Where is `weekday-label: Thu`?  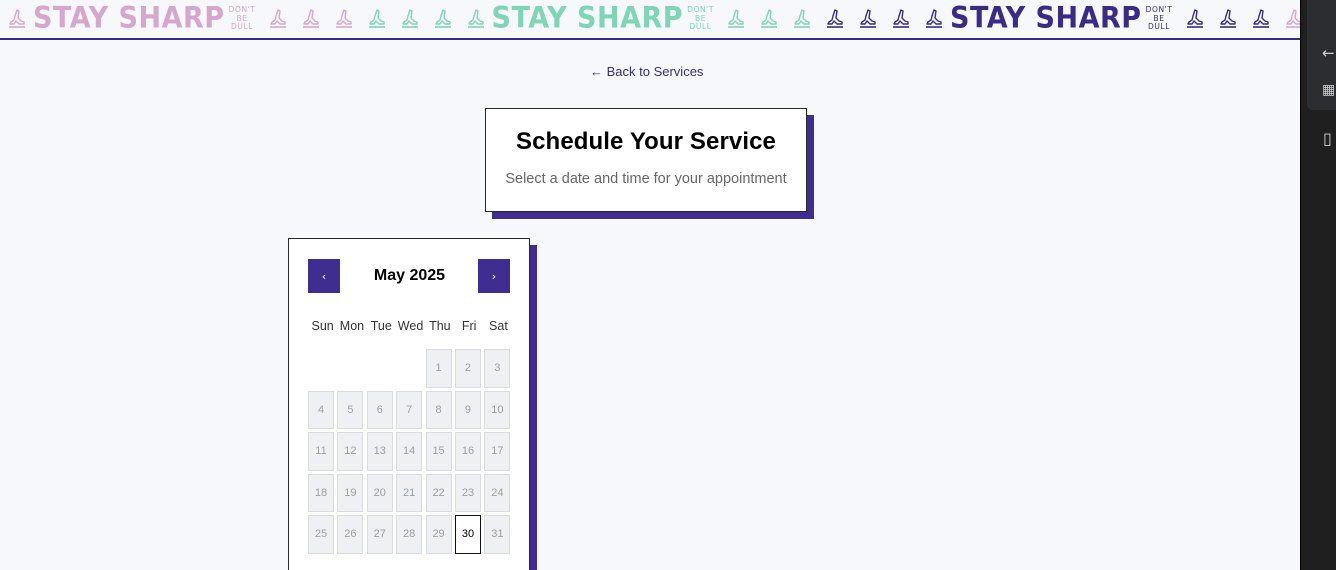
weekday-label: Thu is located at coordinates (440, 326).